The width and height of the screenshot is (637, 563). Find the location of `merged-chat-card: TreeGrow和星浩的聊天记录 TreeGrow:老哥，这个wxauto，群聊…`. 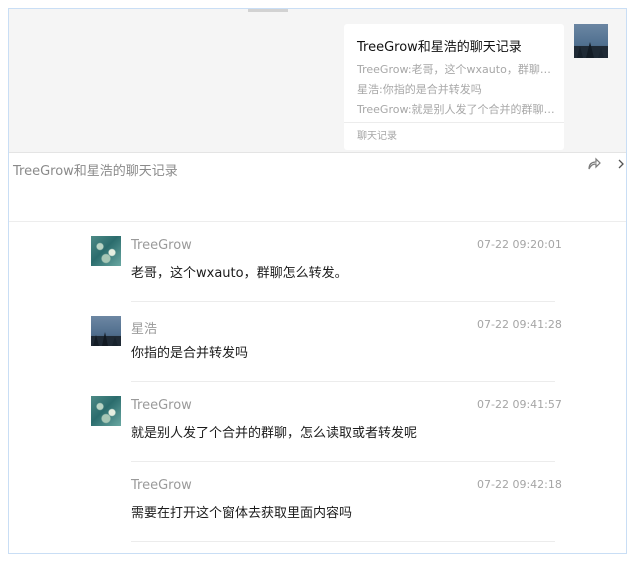

merged-chat-card: TreeGrow和星浩的聊天记录 TreeGrow:老哥，这个wxauto，群聊… is located at coordinates (454, 87).